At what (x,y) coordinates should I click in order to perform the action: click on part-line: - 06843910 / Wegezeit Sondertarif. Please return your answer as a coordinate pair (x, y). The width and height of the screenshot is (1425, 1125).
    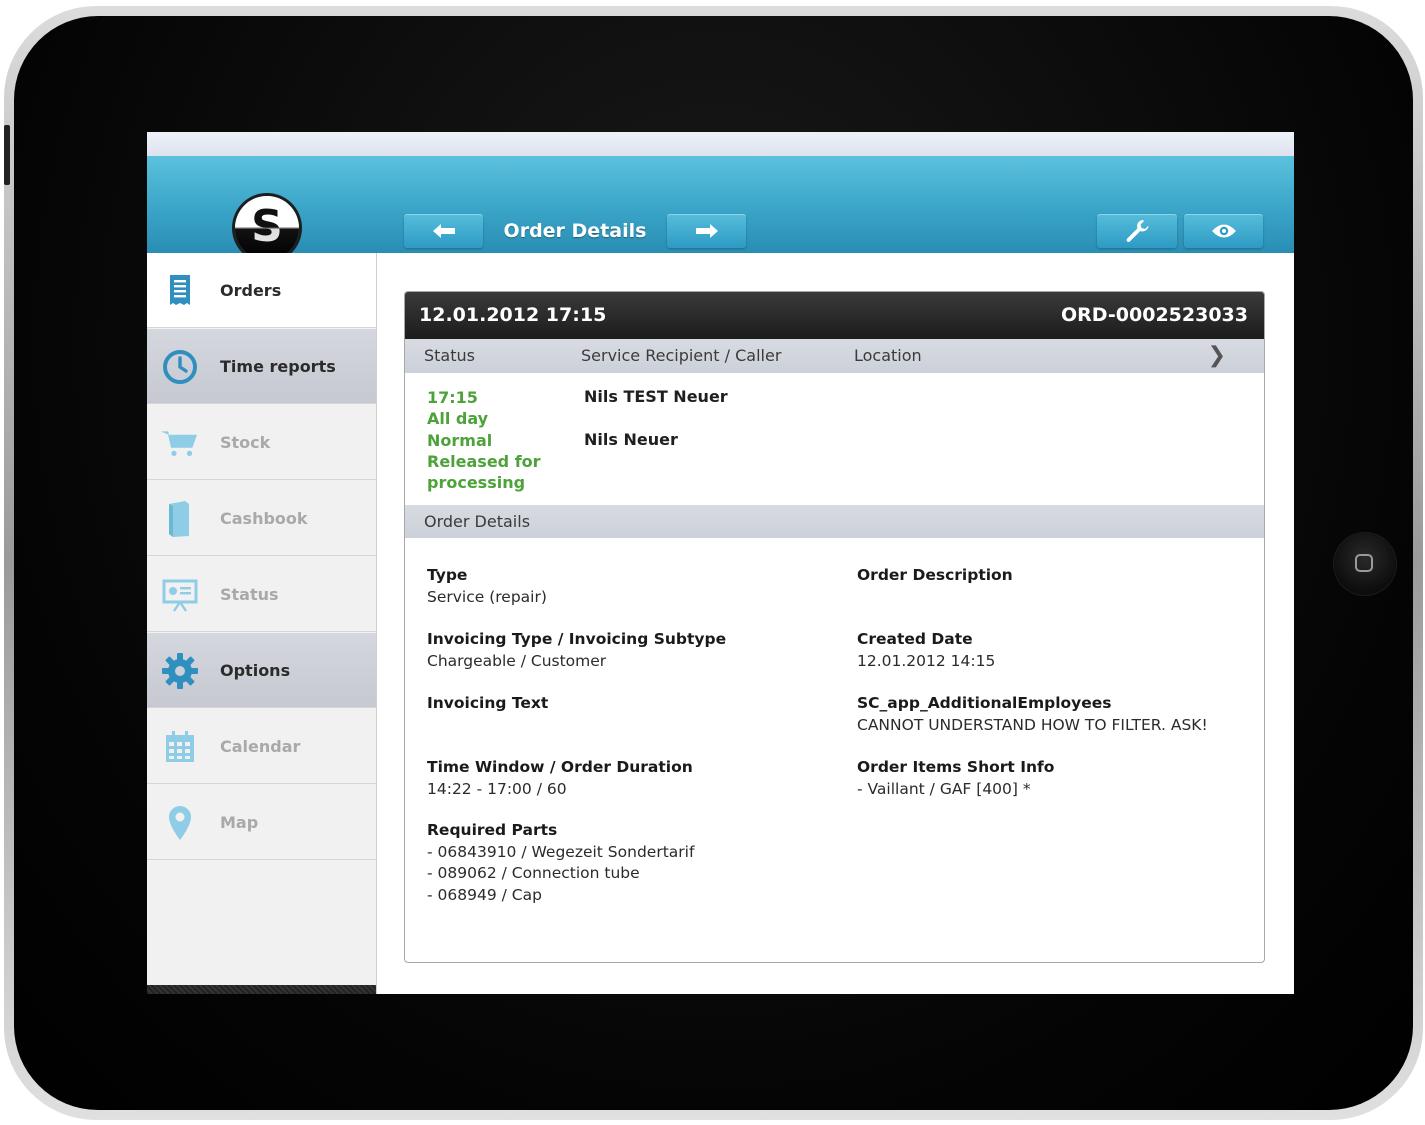
    Looking at the image, I should click on (561, 851).